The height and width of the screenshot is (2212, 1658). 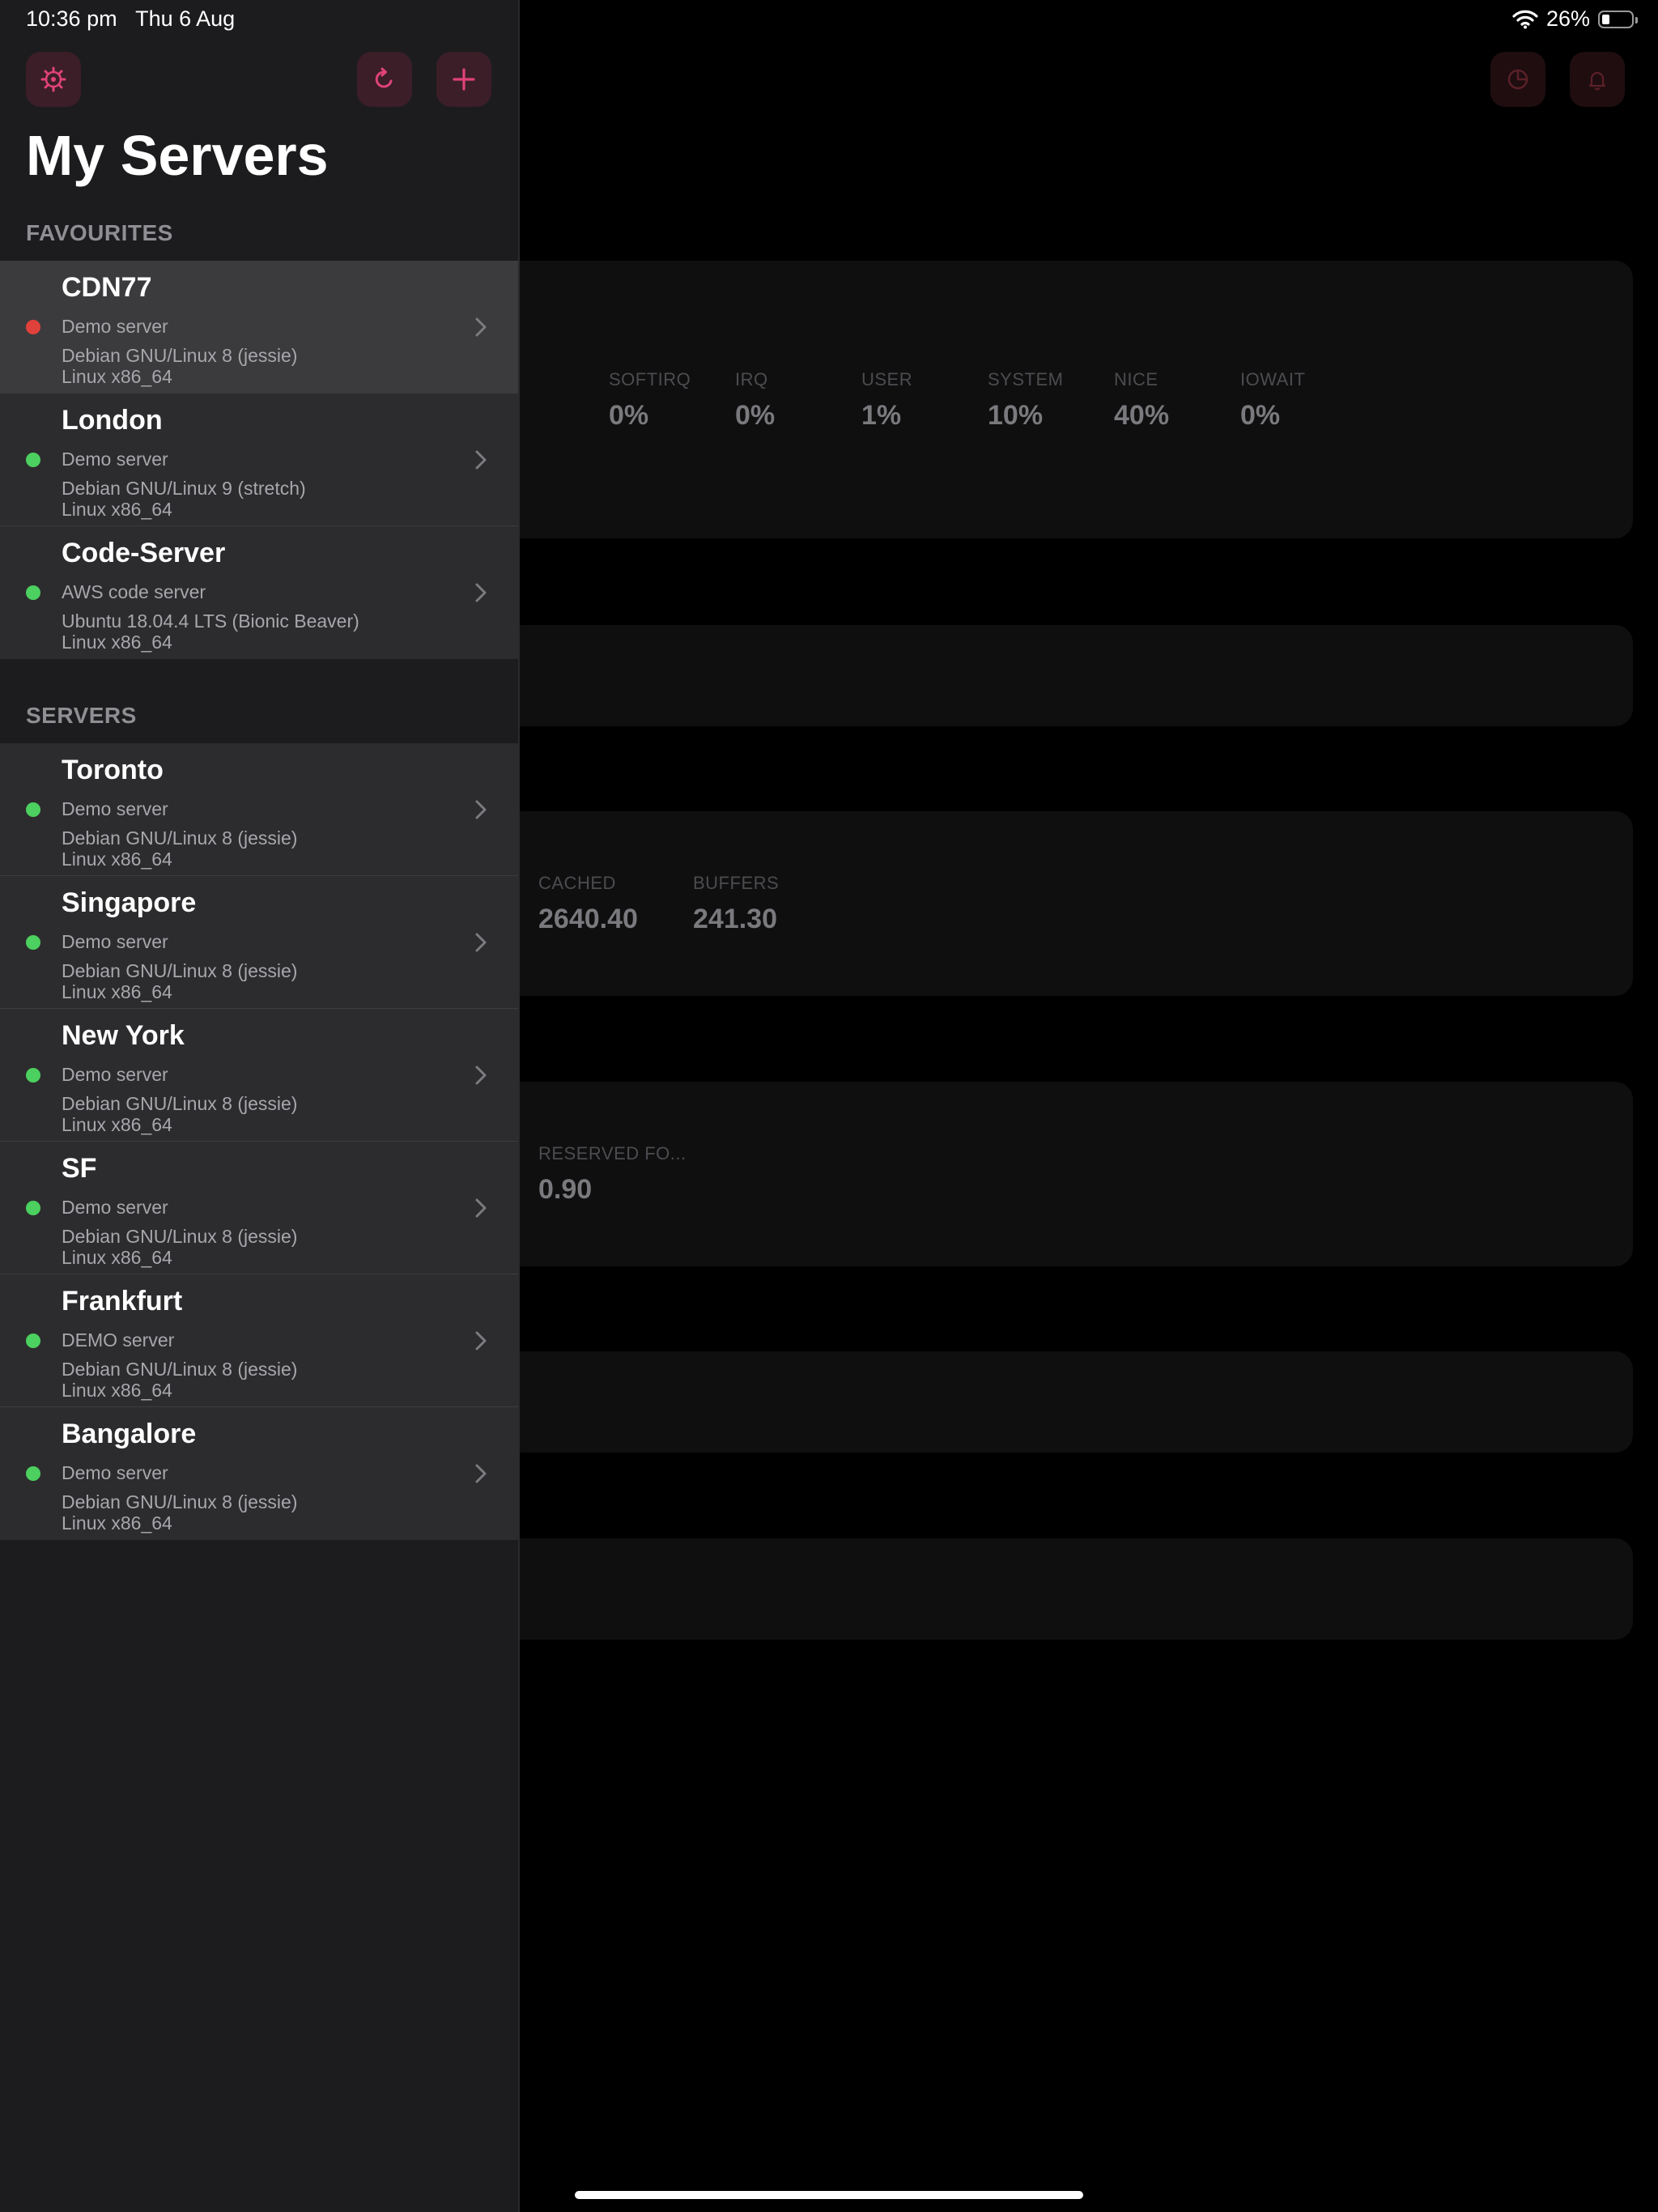 I want to click on gear-icon, so click(x=53, y=79).